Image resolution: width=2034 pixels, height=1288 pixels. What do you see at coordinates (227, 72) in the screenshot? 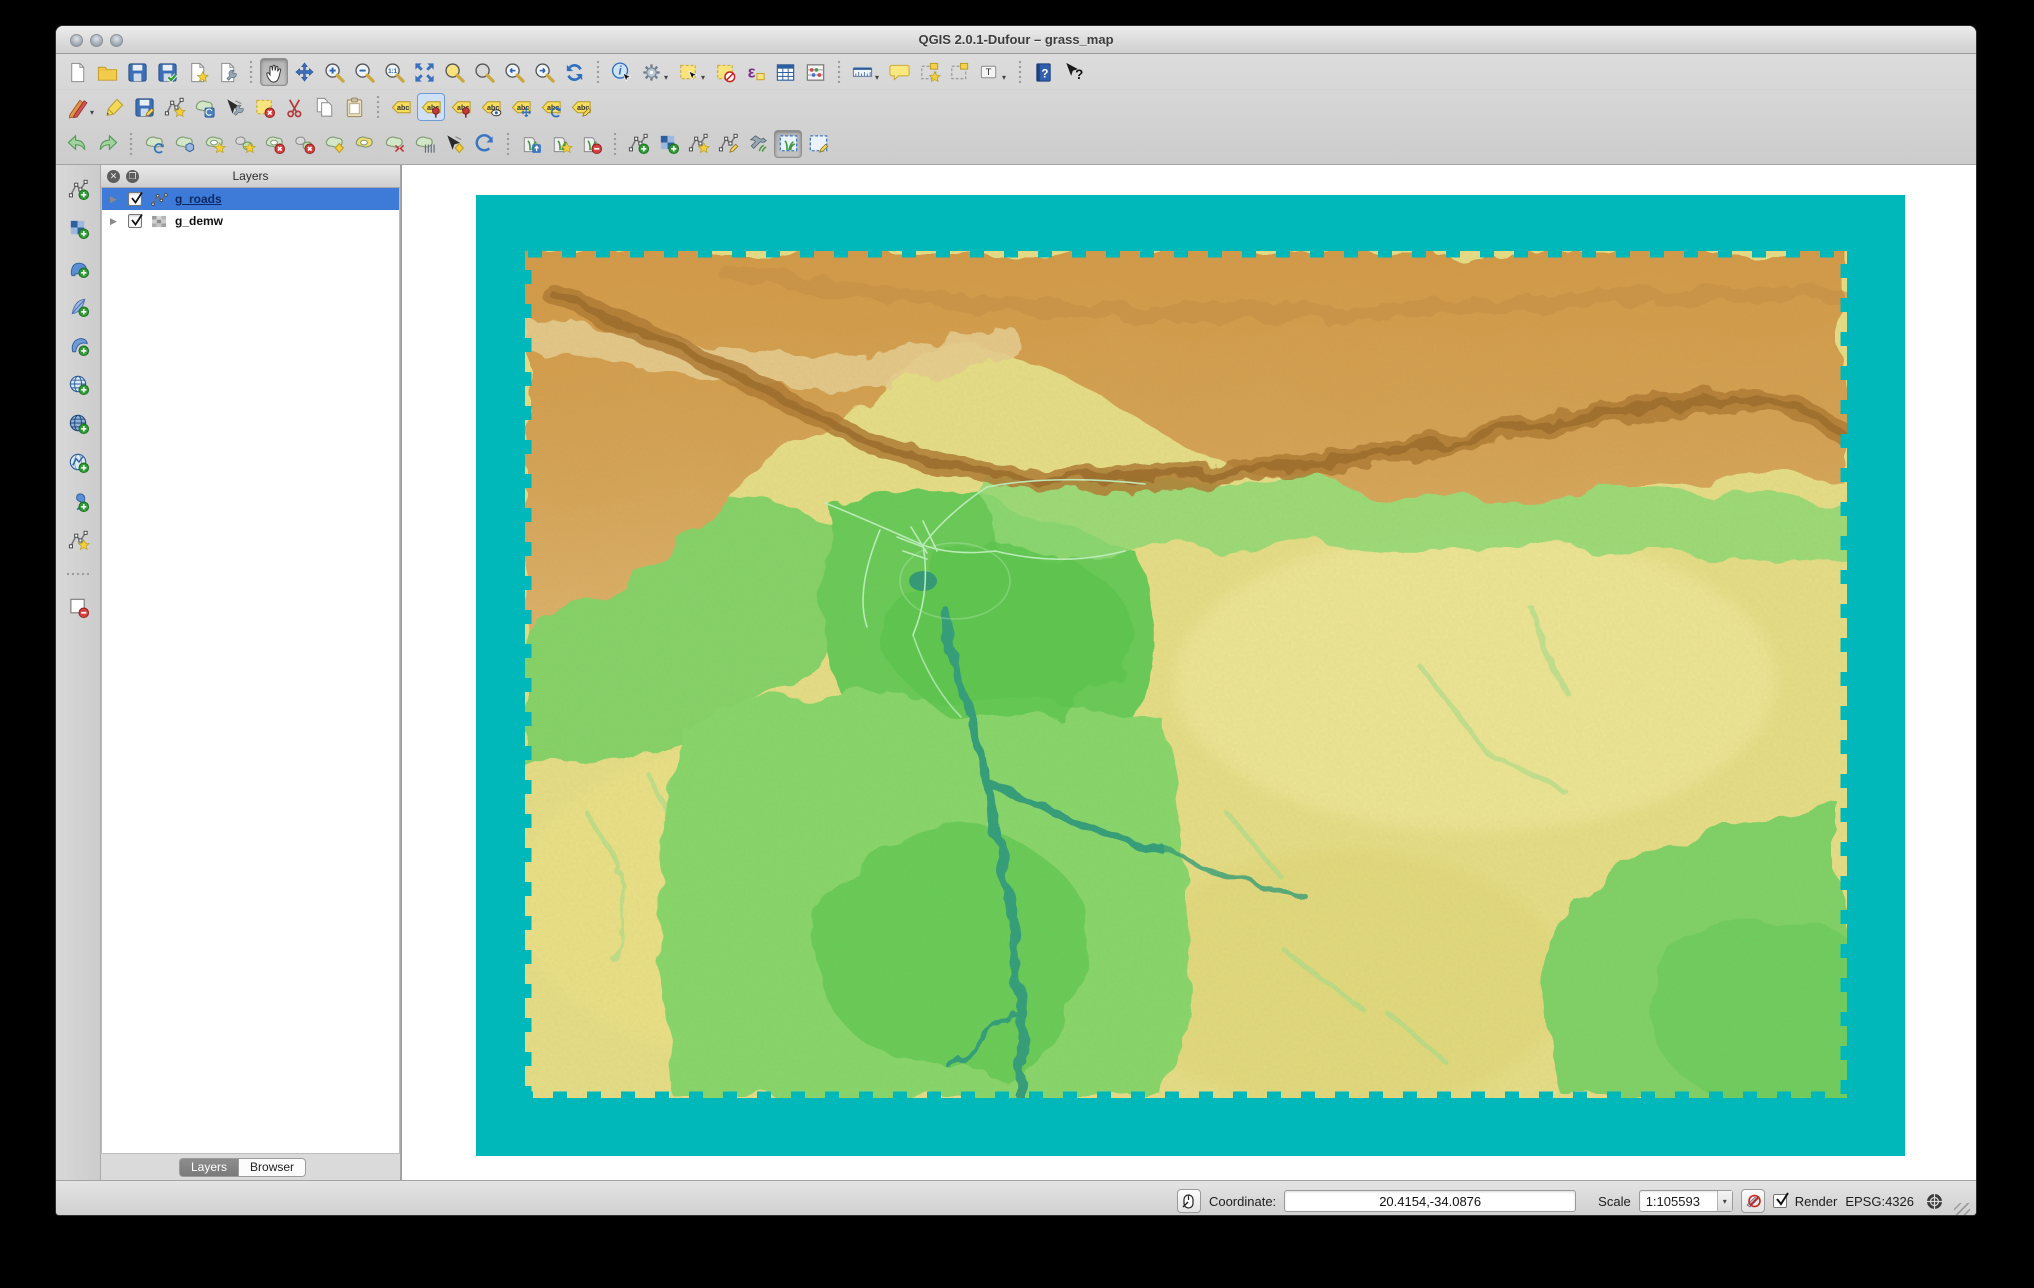
I see `composer-manager` at bounding box center [227, 72].